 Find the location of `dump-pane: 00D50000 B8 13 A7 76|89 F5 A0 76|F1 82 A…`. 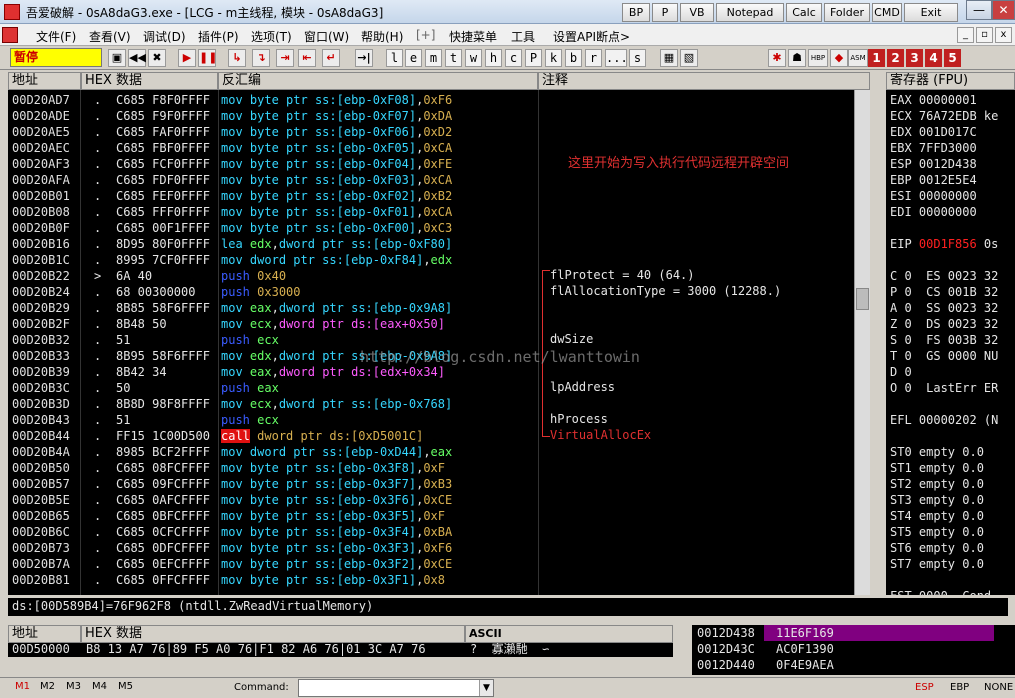

dump-pane: 00D50000 B8 13 A7 76|89 F5 A0 76|F1 82 A… is located at coordinates (340, 650).